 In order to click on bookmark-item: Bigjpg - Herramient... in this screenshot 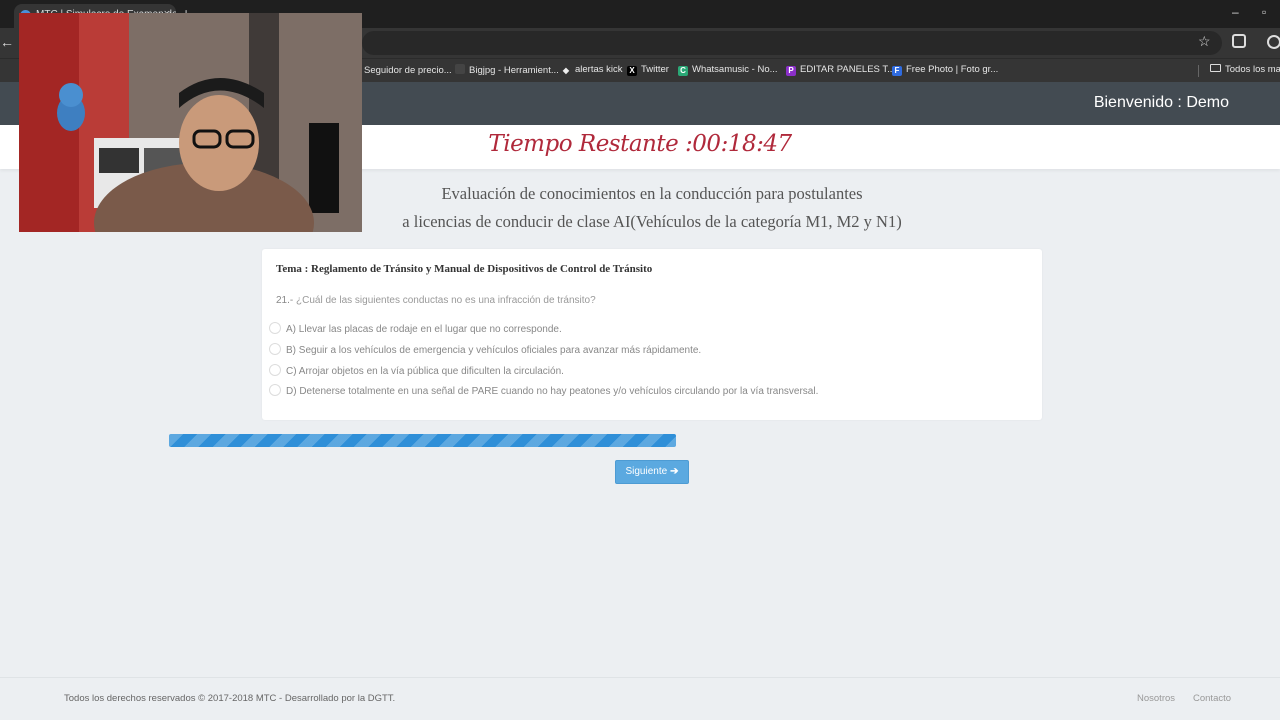, I will do `click(507, 70)`.